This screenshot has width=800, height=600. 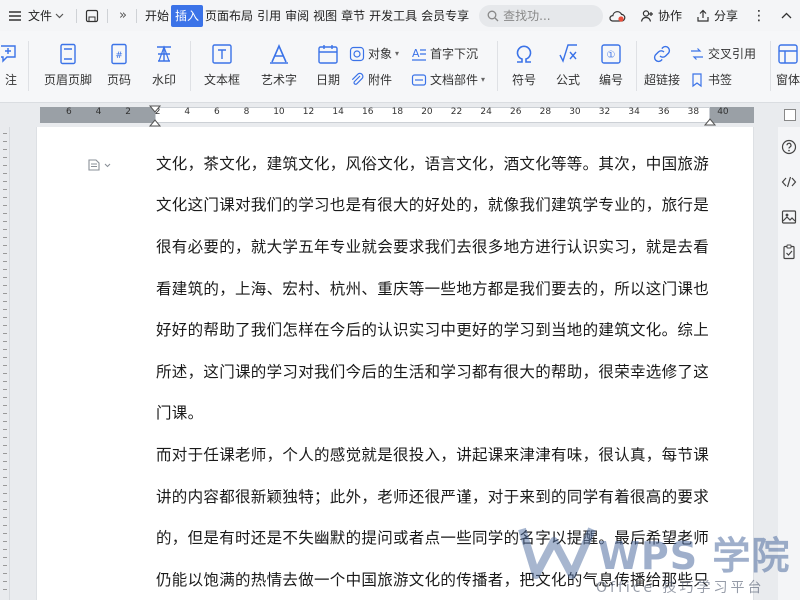 What do you see at coordinates (11, 65) in the screenshot?
I see `comment-button: 注` at bounding box center [11, 65].